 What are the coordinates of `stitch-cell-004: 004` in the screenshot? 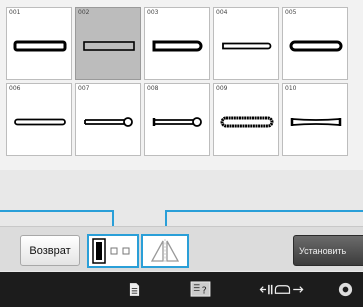 It's located at (246, 43).